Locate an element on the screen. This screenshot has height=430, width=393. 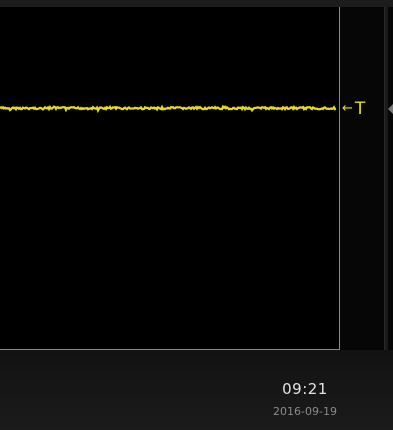
clock-date: 2016-09-19 is located at coordinates (305, 411).